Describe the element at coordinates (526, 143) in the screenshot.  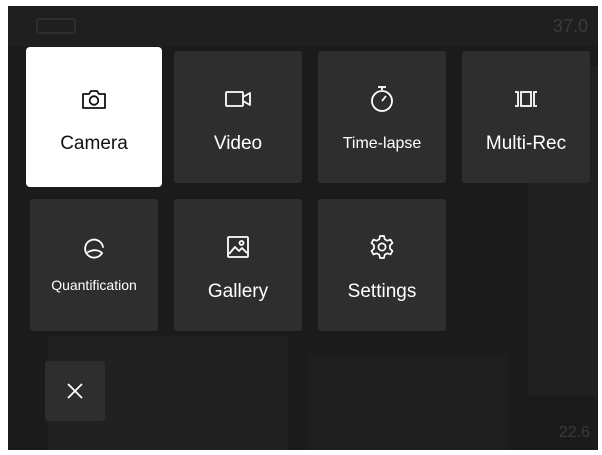
I see `mode-label: Multi-Rec` at that location.